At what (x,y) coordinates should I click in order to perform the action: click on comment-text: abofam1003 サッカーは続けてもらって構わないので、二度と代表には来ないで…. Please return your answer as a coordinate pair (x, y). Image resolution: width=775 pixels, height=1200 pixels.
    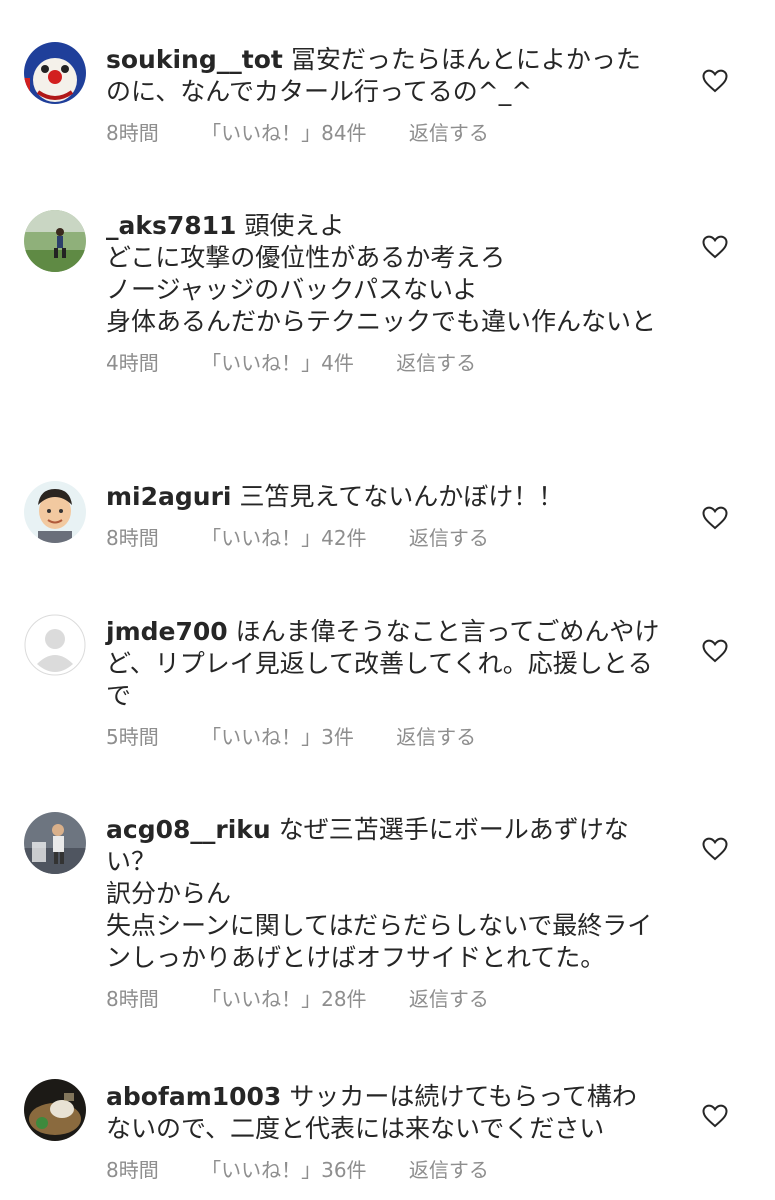
    Looking at the image, I should click on (383, 1113).